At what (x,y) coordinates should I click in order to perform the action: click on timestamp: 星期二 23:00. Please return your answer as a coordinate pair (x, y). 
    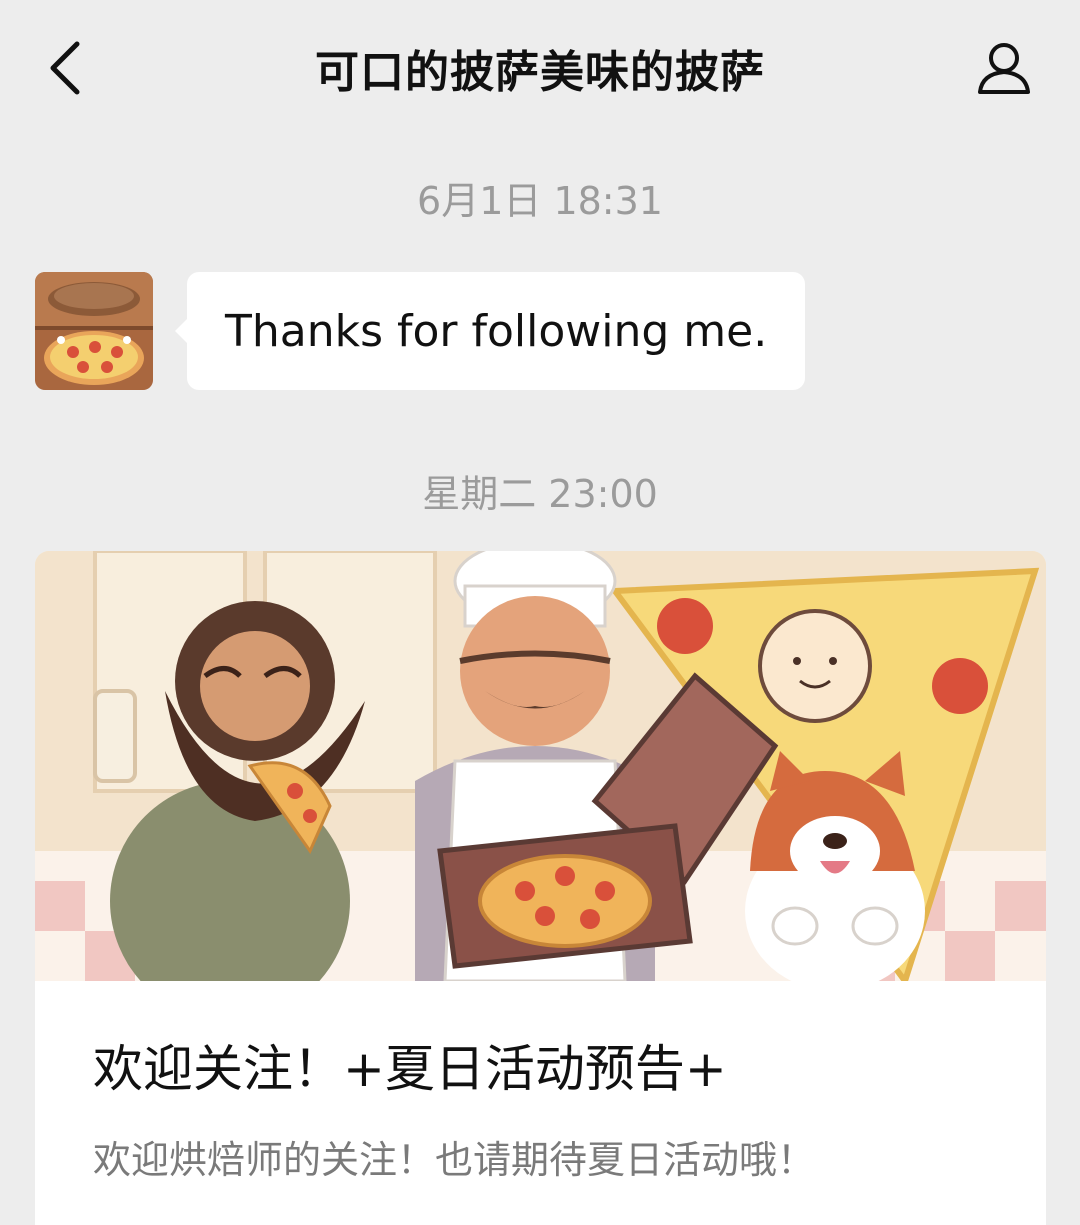
    Looking at the image, I should click on (540, 494).